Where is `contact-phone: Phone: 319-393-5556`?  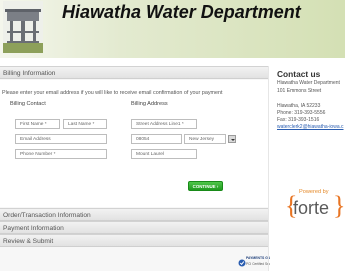 contact-phone: Phone: 319-393-5556 is located at coordinates (301, 113).